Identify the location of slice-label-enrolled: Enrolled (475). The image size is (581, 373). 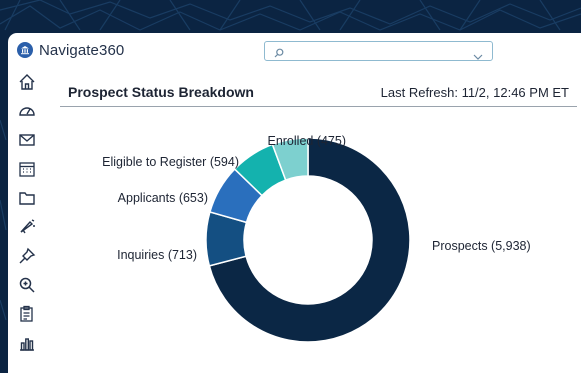
(306, 141).